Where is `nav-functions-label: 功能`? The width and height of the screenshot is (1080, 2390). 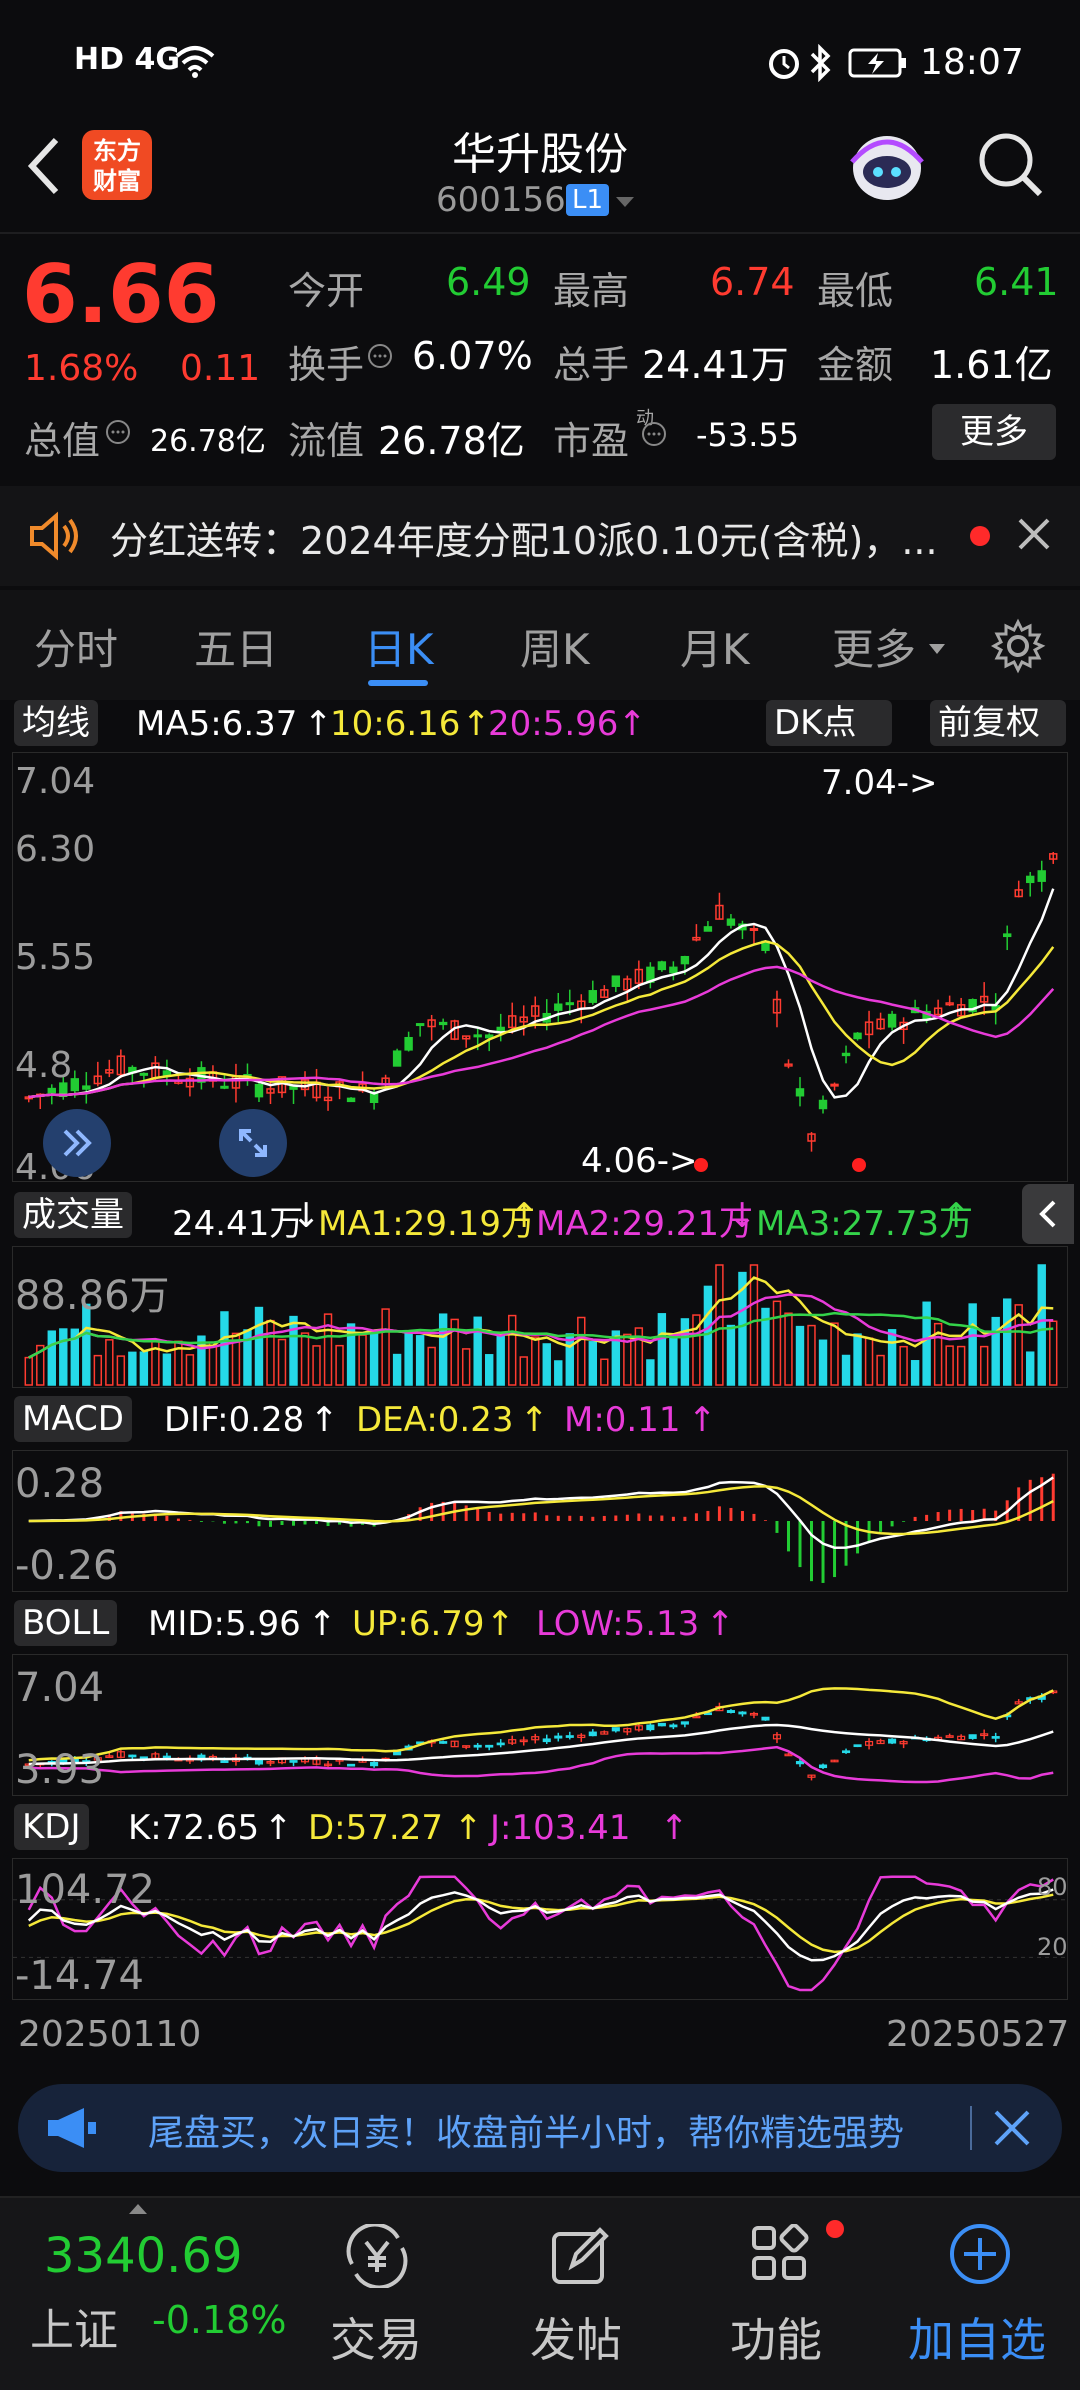
nav-functions-label: 功能 is located at coordinates (776, 2340).